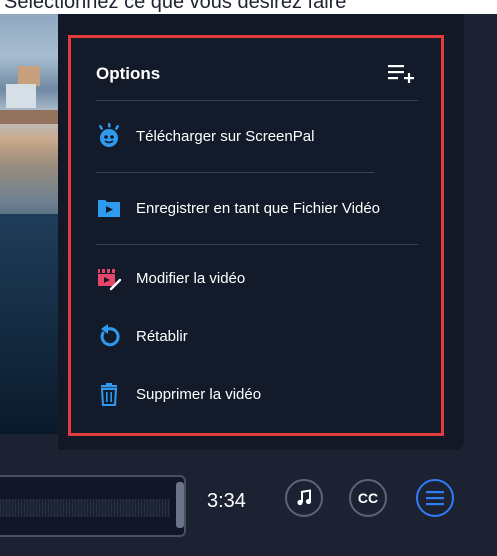 The width and height of the screenshot is (497, 556). What do you see at coordinates (30, 224) in the screenshot?
I see `video-thumbnail` at bounding box center [30, 224].